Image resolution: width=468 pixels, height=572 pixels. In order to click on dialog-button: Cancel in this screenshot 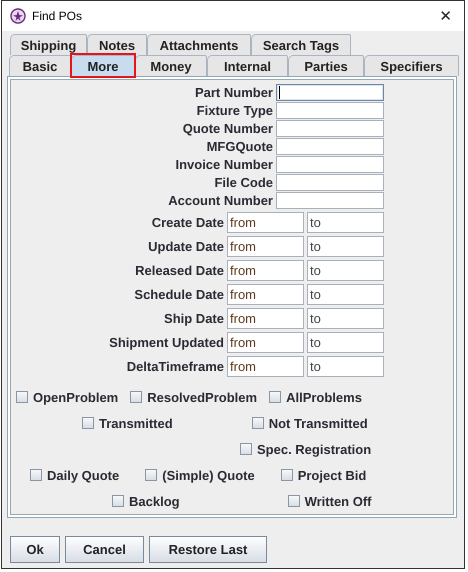, I will do `click(104, 549)`.